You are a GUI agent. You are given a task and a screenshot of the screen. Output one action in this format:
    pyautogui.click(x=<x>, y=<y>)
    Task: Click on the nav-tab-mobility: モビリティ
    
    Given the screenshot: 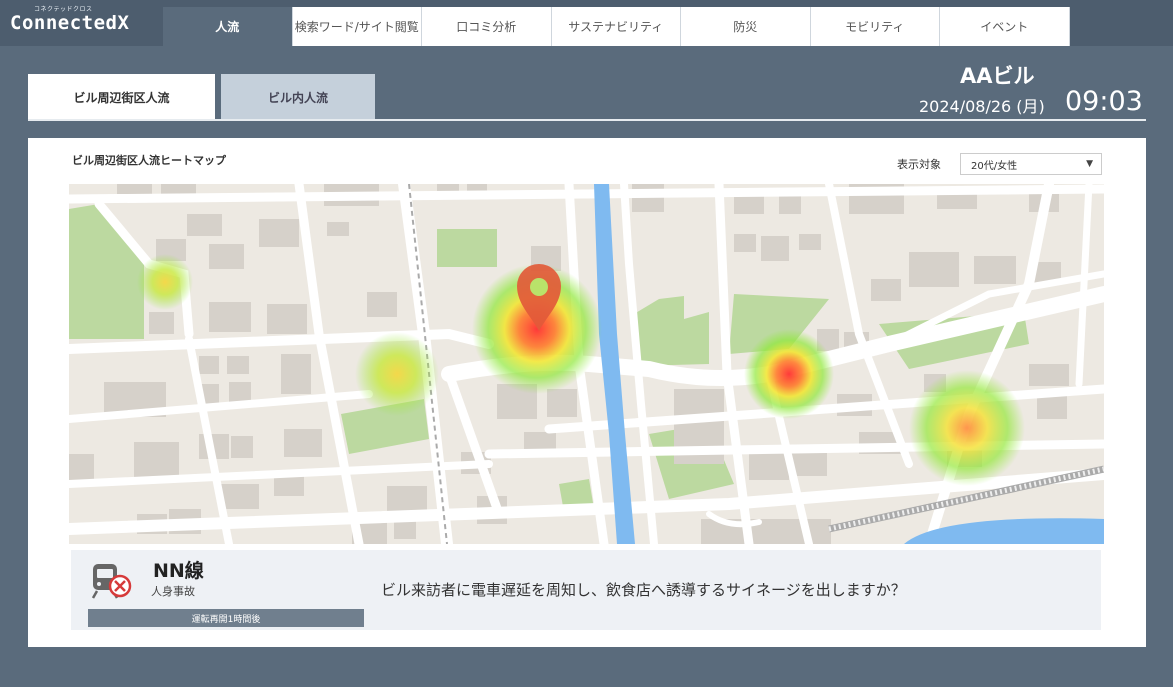 What is the action you would take?
    pyautogui.click(x=875, y=26)
    